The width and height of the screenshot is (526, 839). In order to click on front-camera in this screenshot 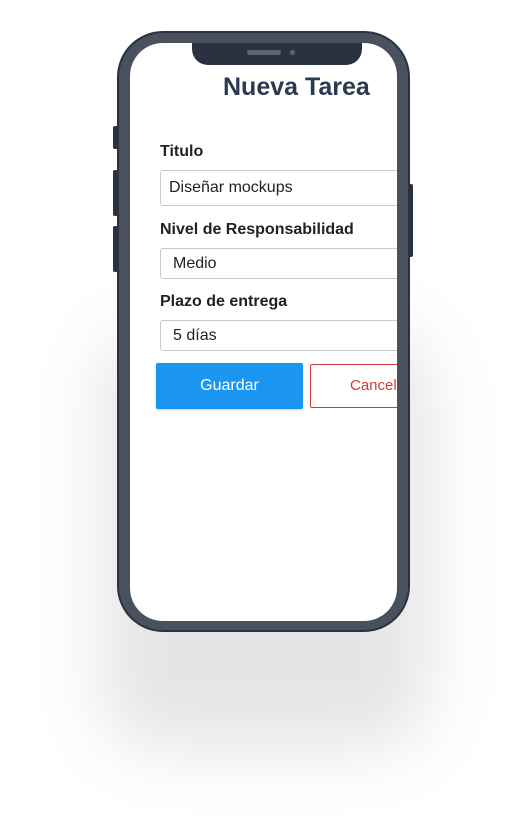, I will do `click(292, 52)`.